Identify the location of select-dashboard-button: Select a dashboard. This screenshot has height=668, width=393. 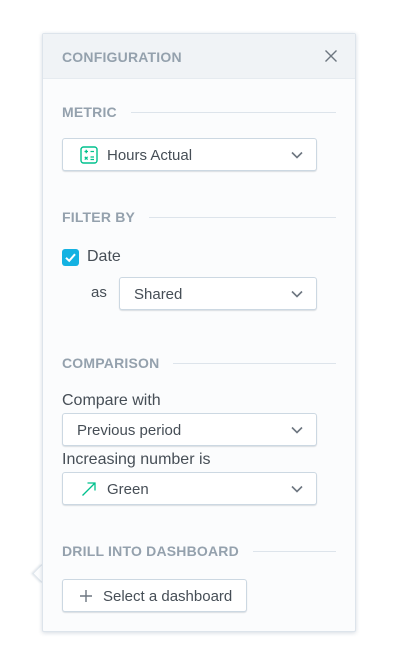
(154, 595).